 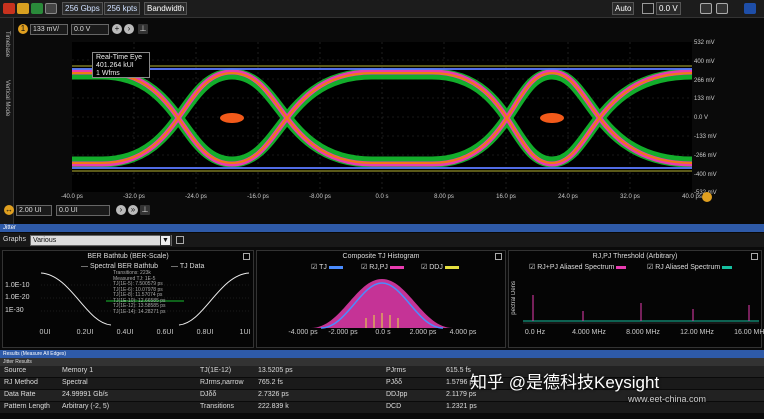 What do you see at coordinates (82, 8) in the screenshot?
I see `sample-rate-field: 256 Gbps` at bounding box center [82, 8].